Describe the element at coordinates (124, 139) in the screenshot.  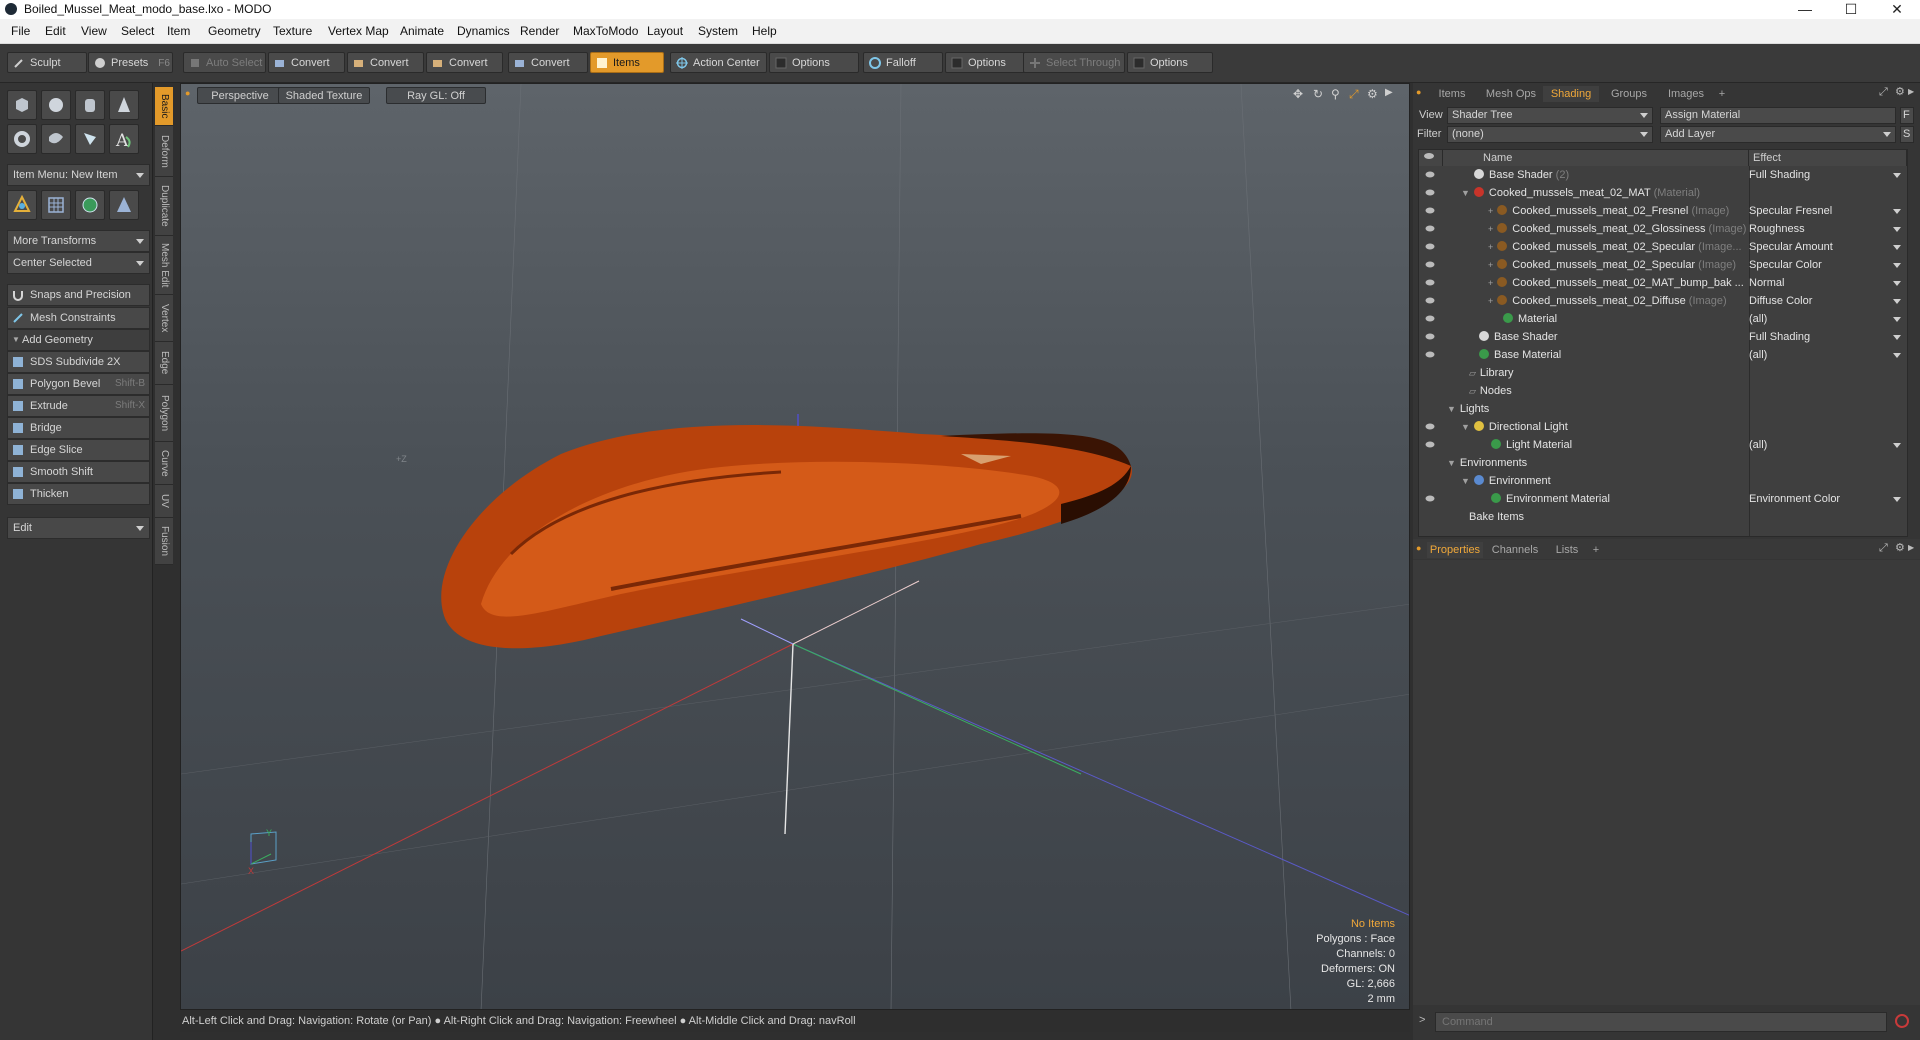
I see `text-primitive-button: A` at that location.